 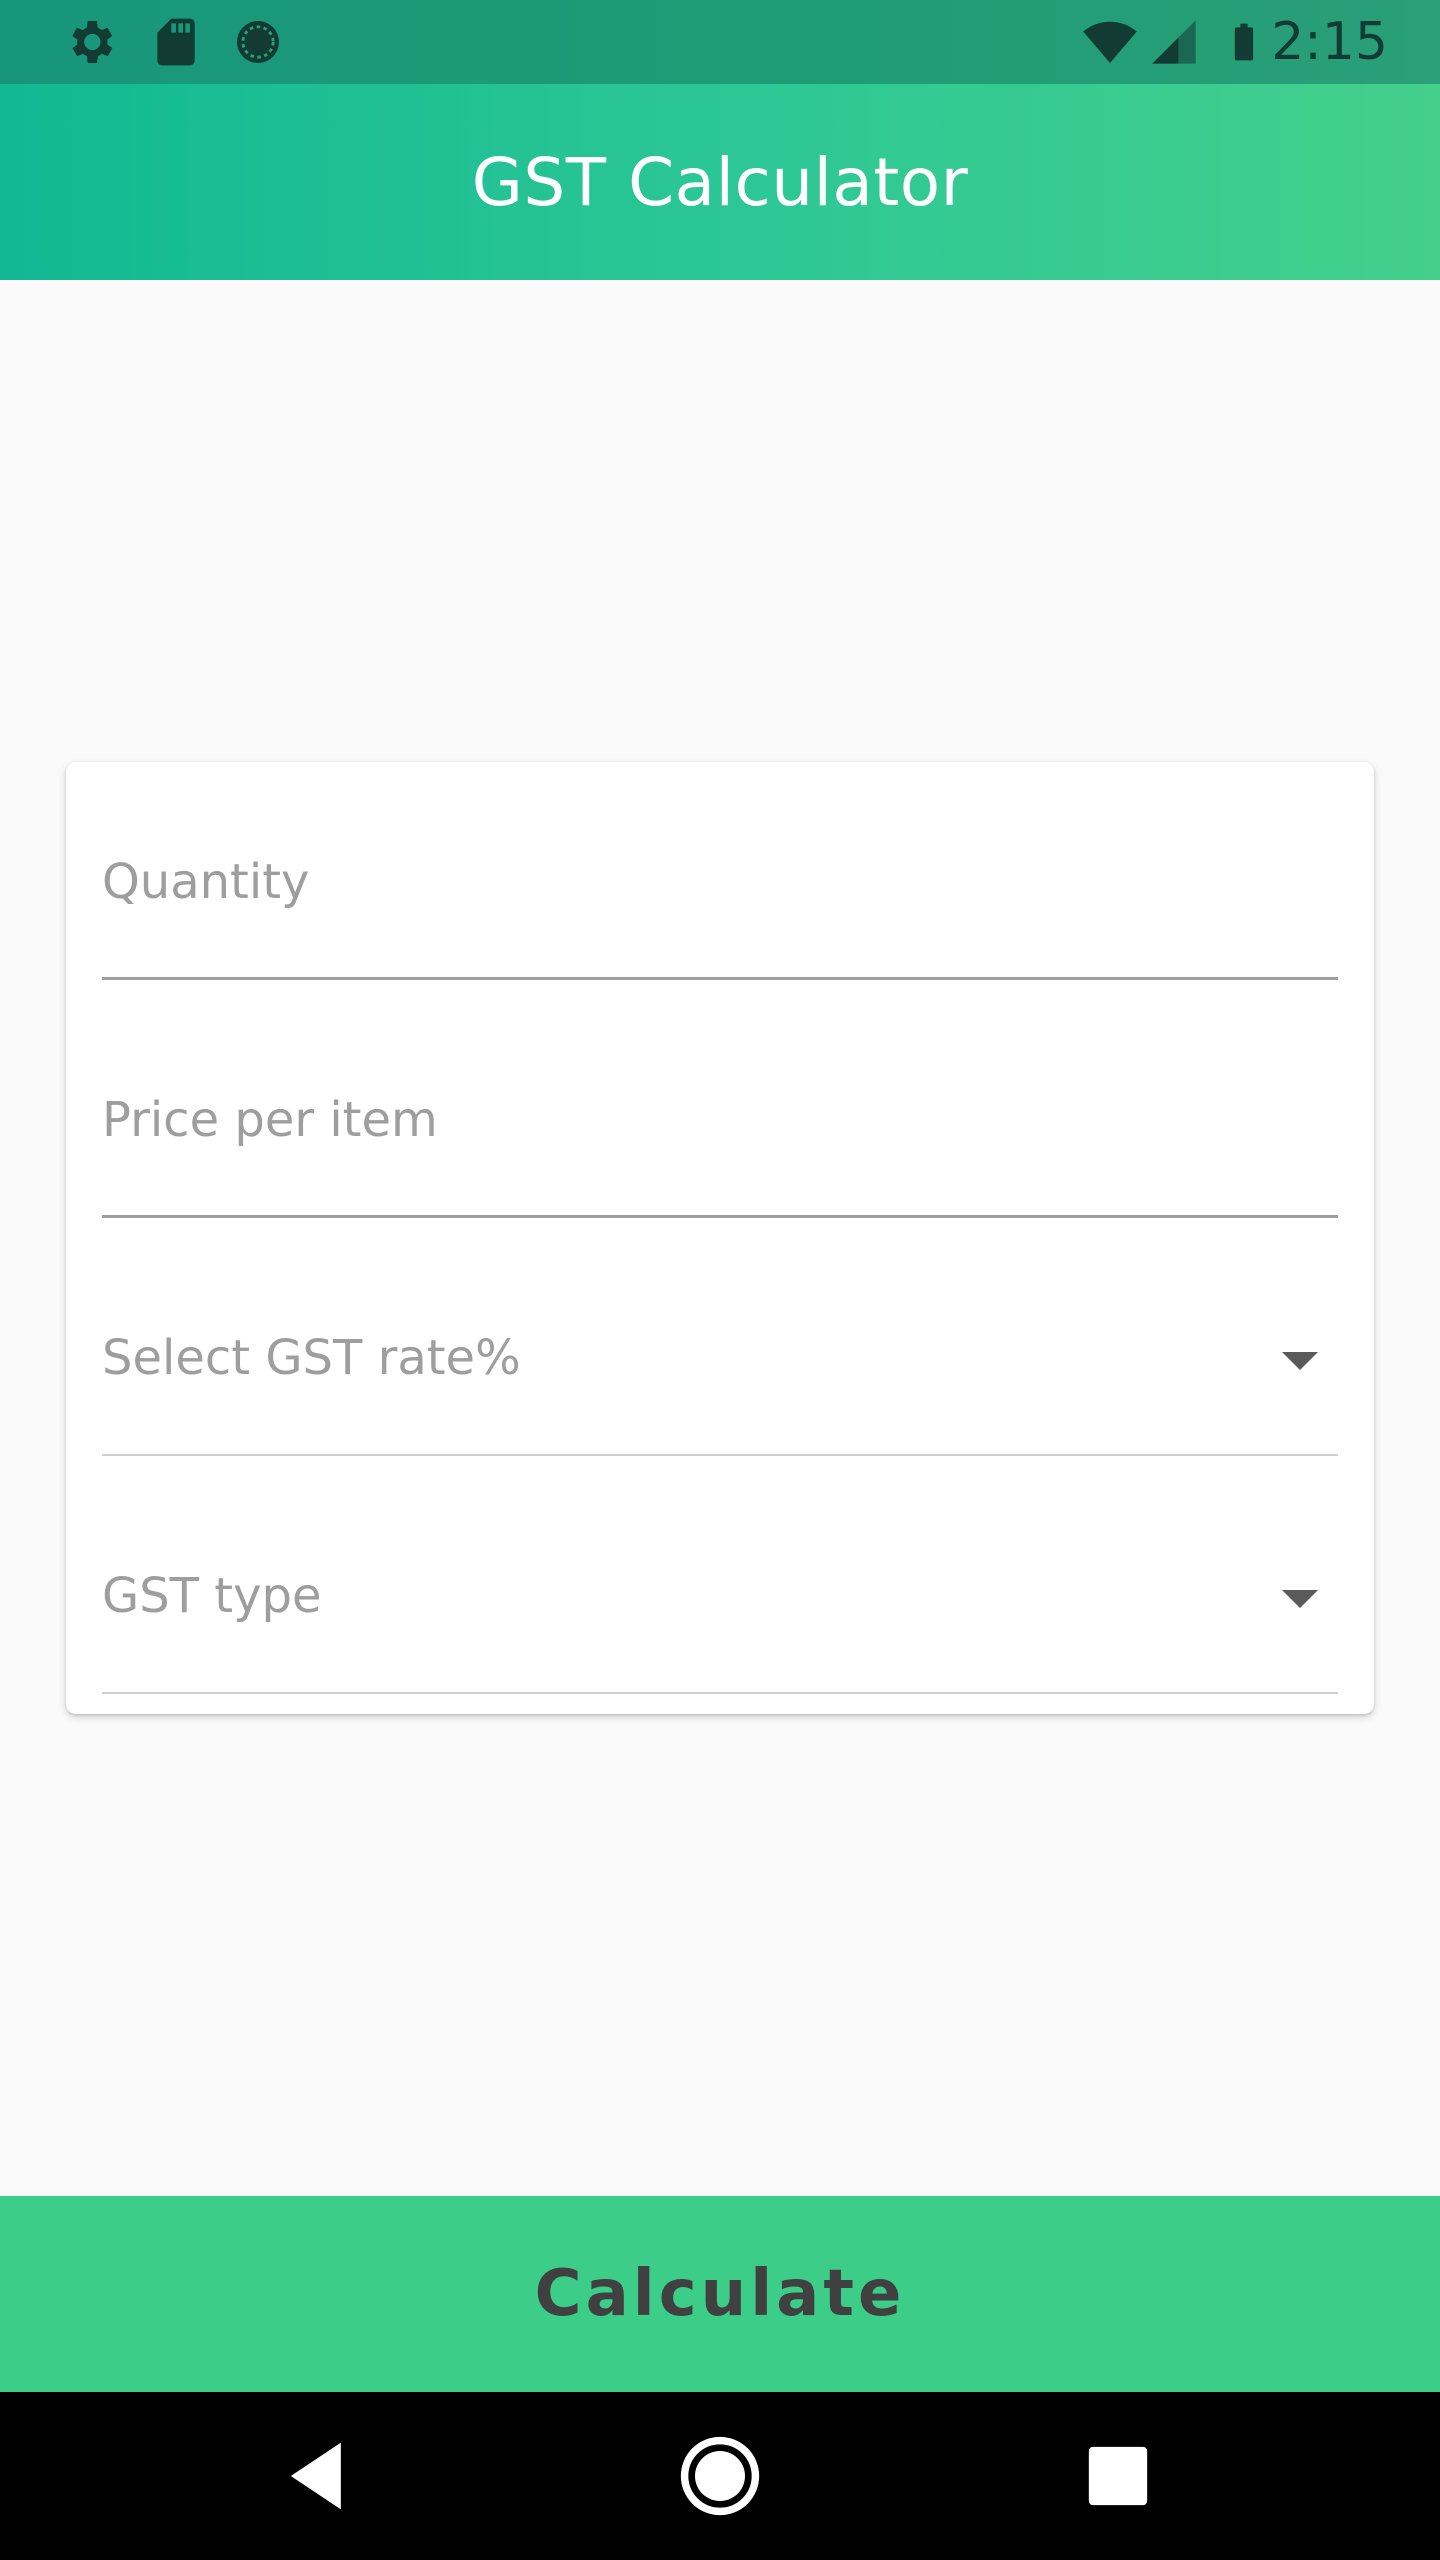 What do you see at coordinates (1118, 2476) in the screenshot?
I see `recents-icon` at bounding box center [1118, 2476].